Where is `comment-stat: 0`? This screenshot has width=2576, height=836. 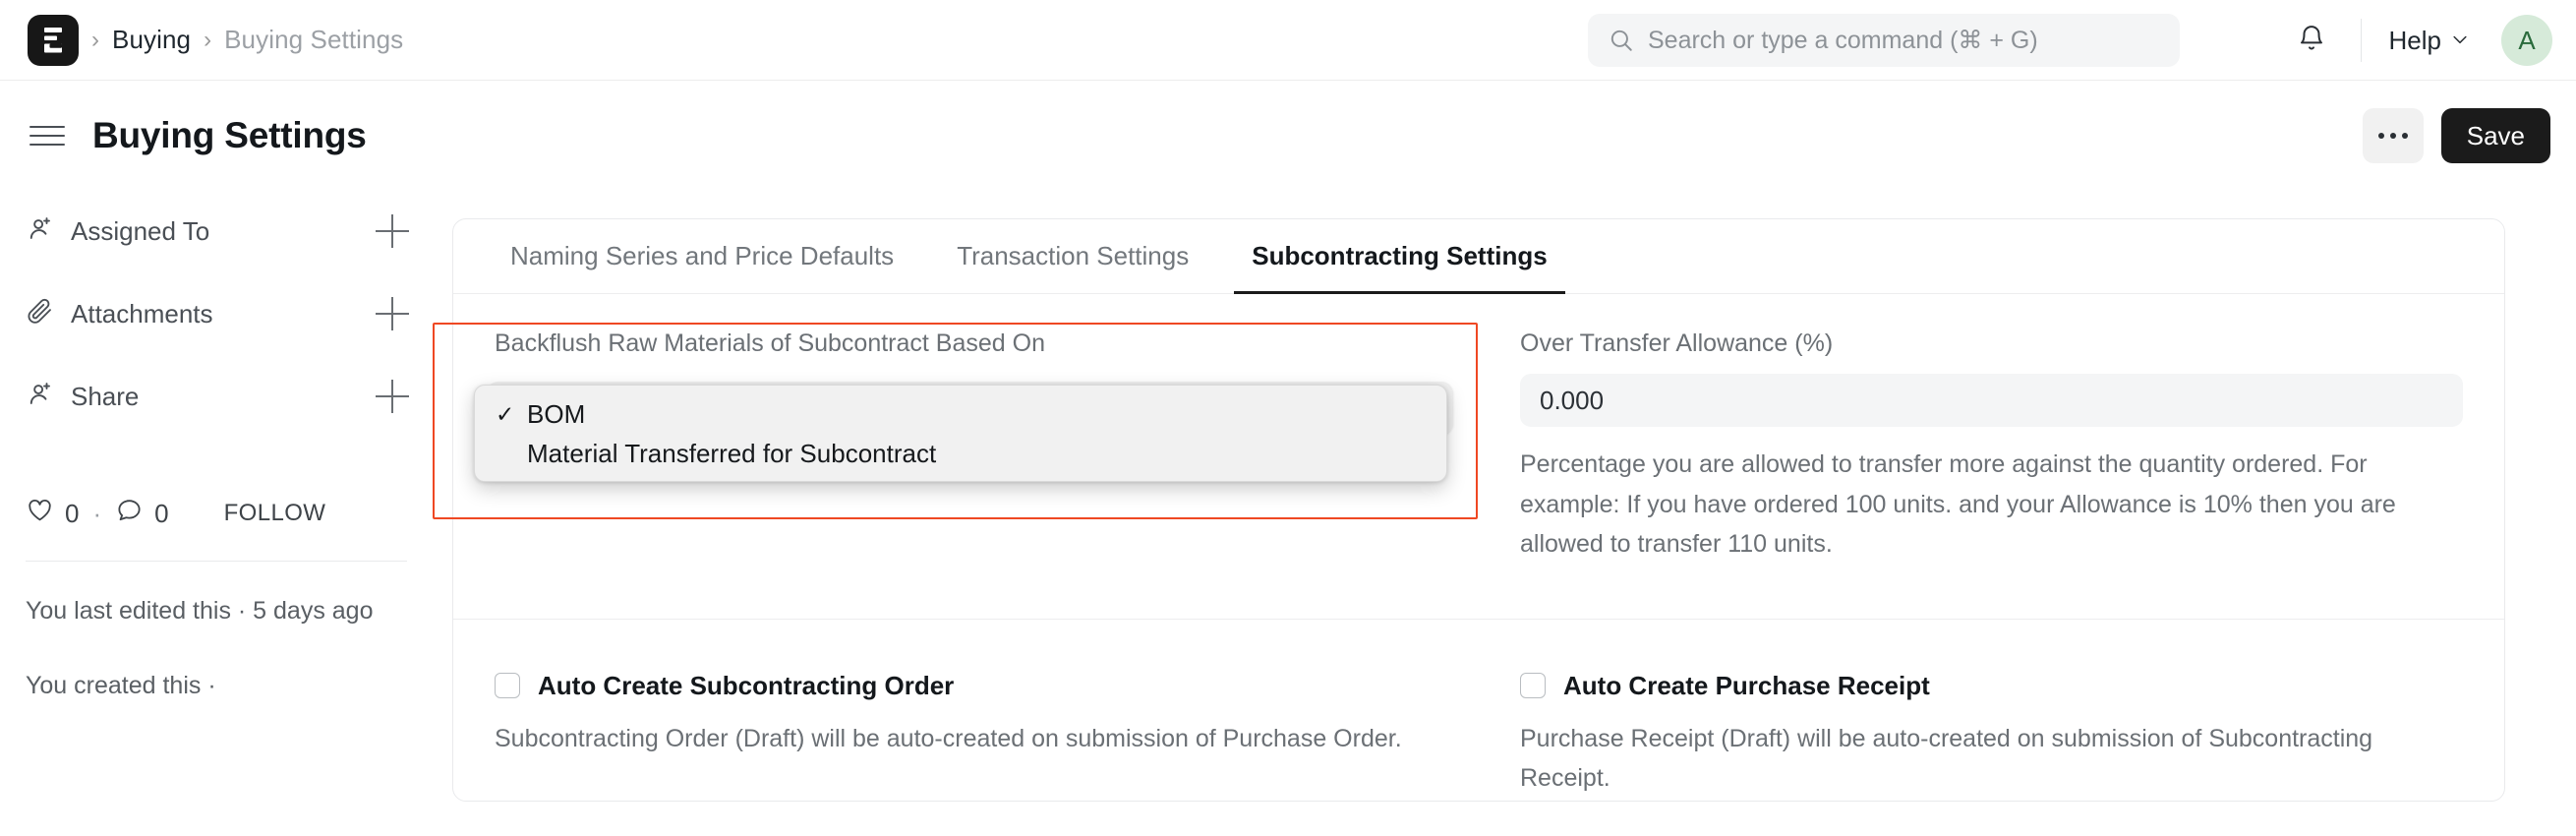 comment-stat: 0 is located at coordinates (142, 513).